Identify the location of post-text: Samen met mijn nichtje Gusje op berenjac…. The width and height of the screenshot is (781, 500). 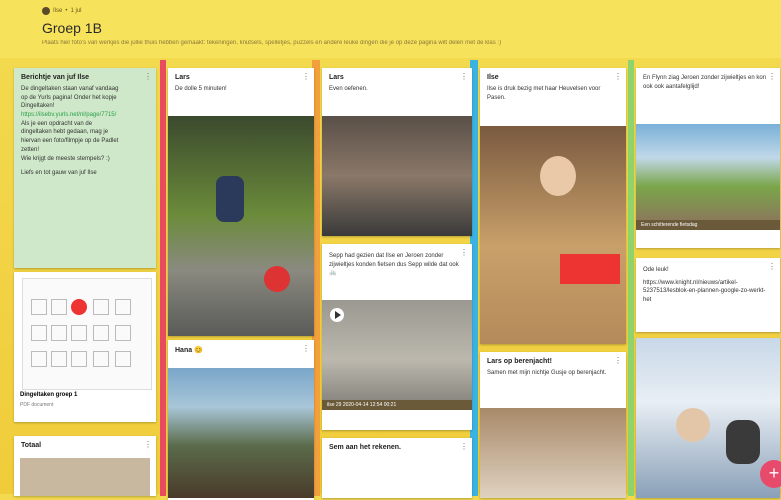
(547, 373).